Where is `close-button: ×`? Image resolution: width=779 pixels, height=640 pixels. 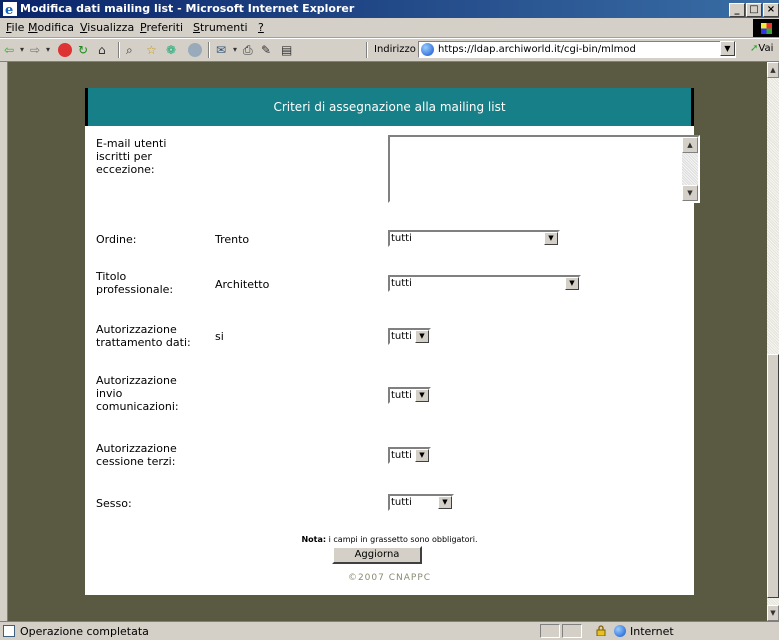
close-button: × is located at coordinates (771, 10).